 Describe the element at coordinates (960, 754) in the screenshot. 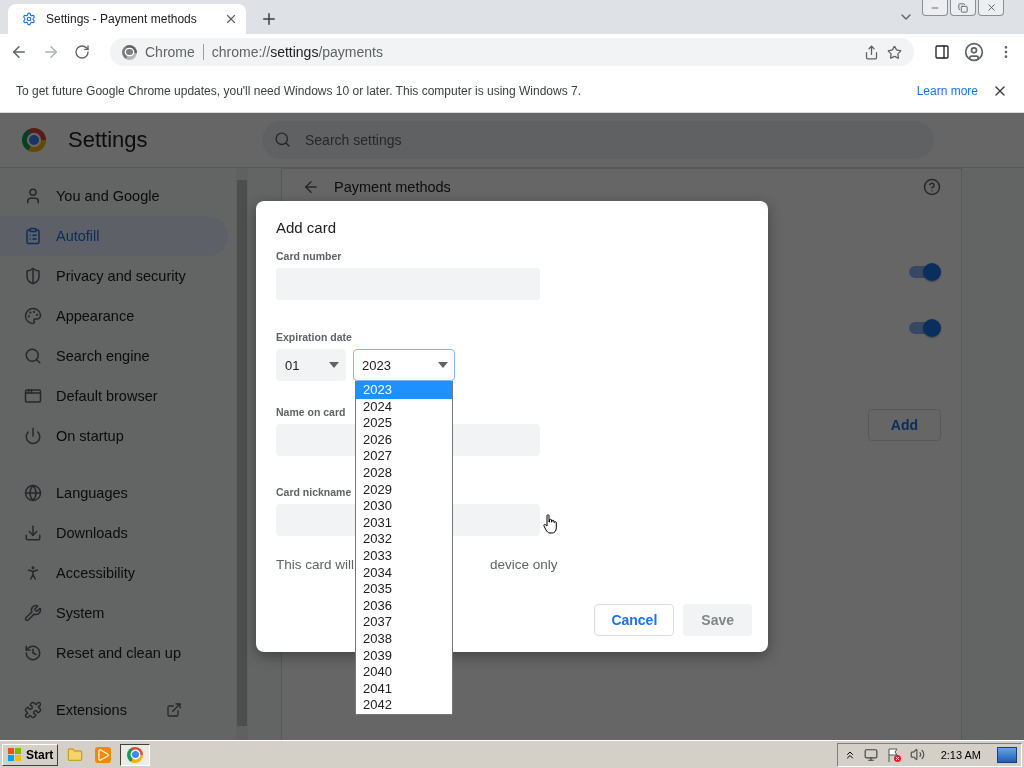

I see `clock: 2:13 AM` at that location.